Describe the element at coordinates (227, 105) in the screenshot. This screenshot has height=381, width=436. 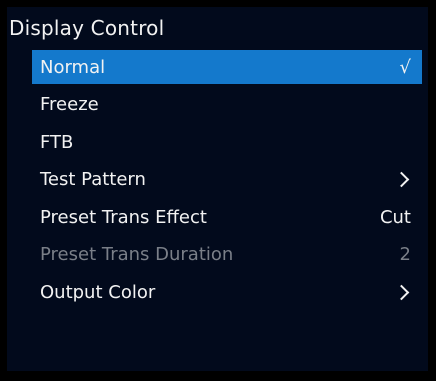
I see `menu-item-freeze: Freeze` at that location.